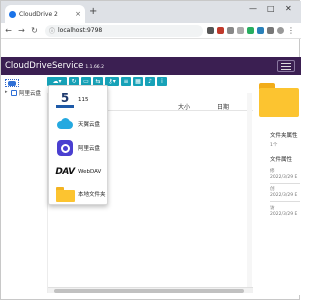 The width and height of the screenshot is (320, 300). Describe the element at coordinates (270, 30) in the screenshot. I see `puzzle-icon` at that location.